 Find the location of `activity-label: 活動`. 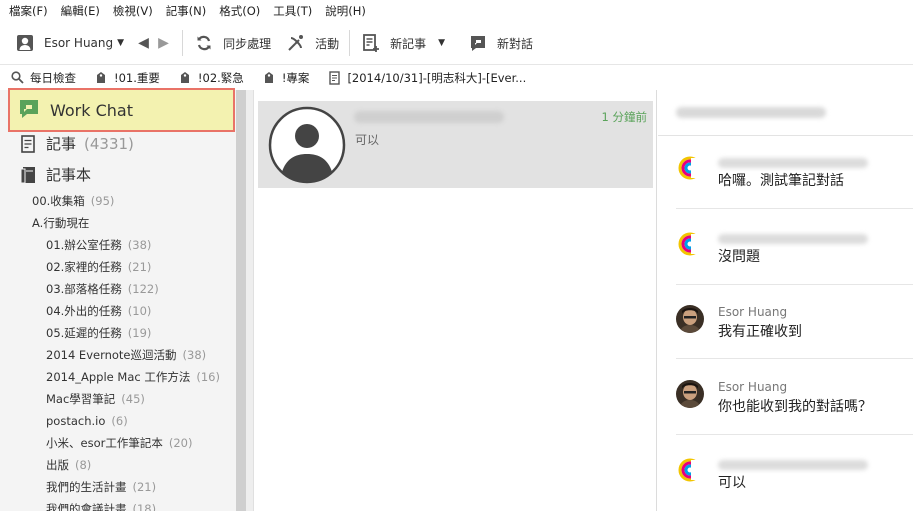

activity-label: 活動 is located at coordinates (327, 43).